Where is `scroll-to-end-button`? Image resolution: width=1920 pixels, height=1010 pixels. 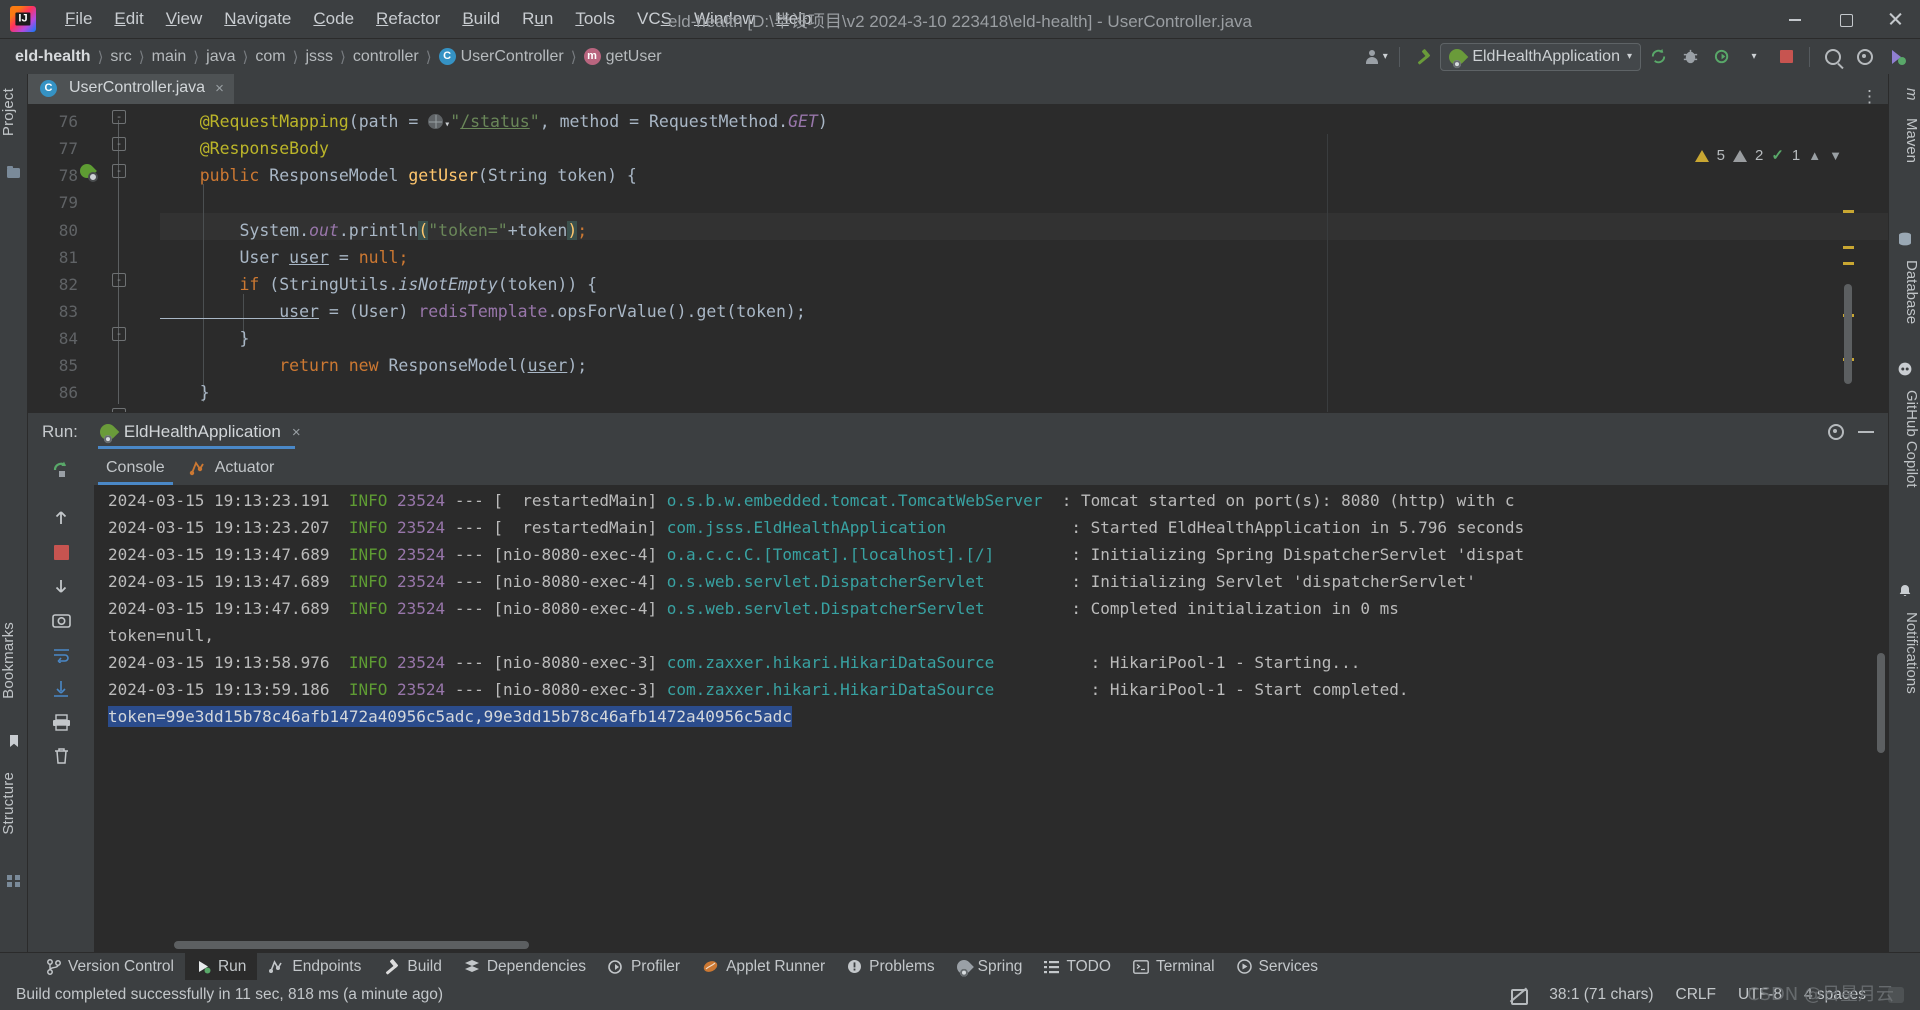
scroll-to-end-button is located at coordinates (61, 688).